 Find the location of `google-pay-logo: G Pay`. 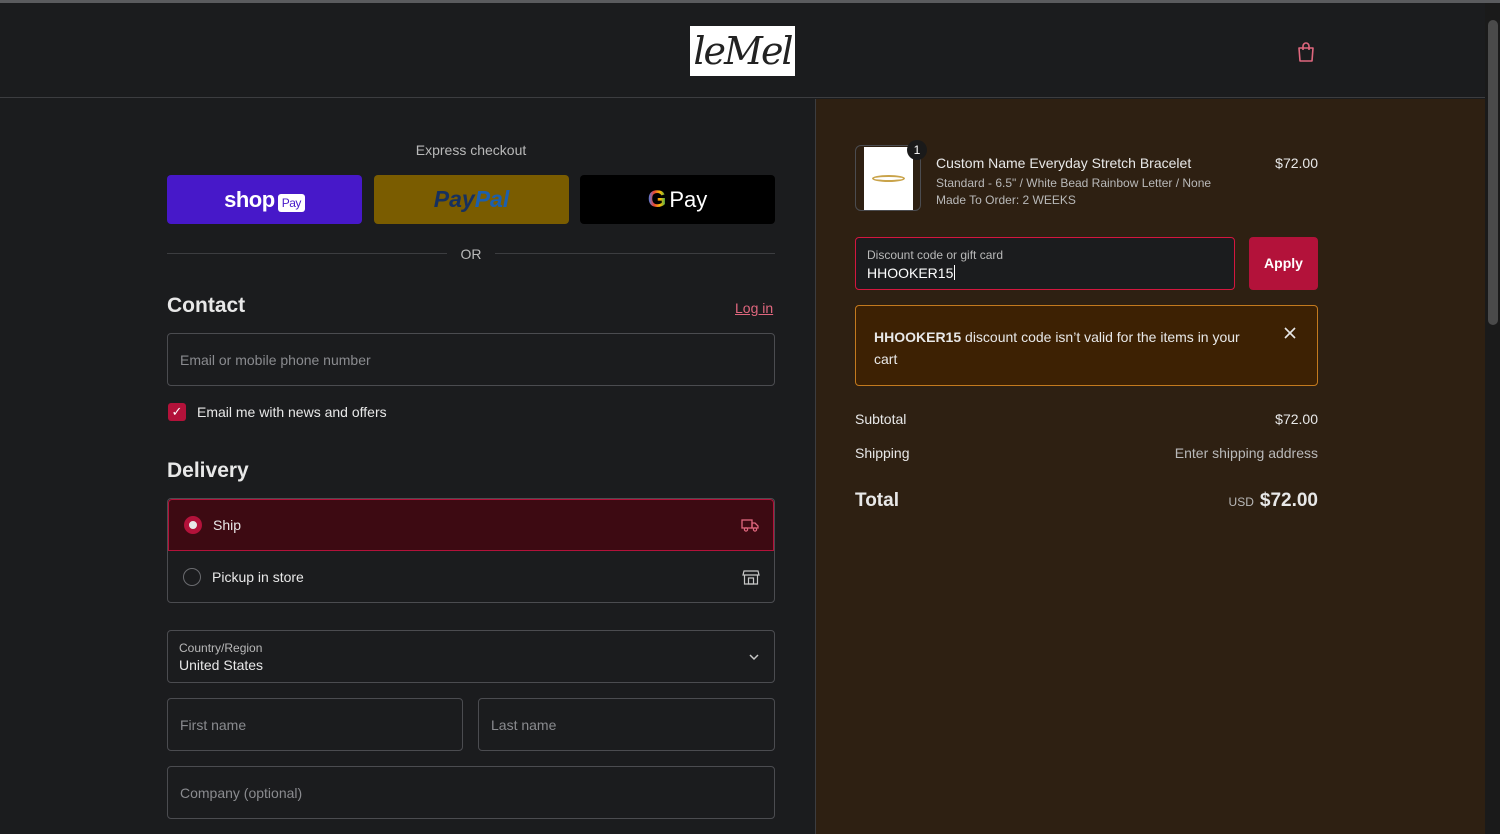

google-pay-logo: G Pay is located at coordinates (677, 199).